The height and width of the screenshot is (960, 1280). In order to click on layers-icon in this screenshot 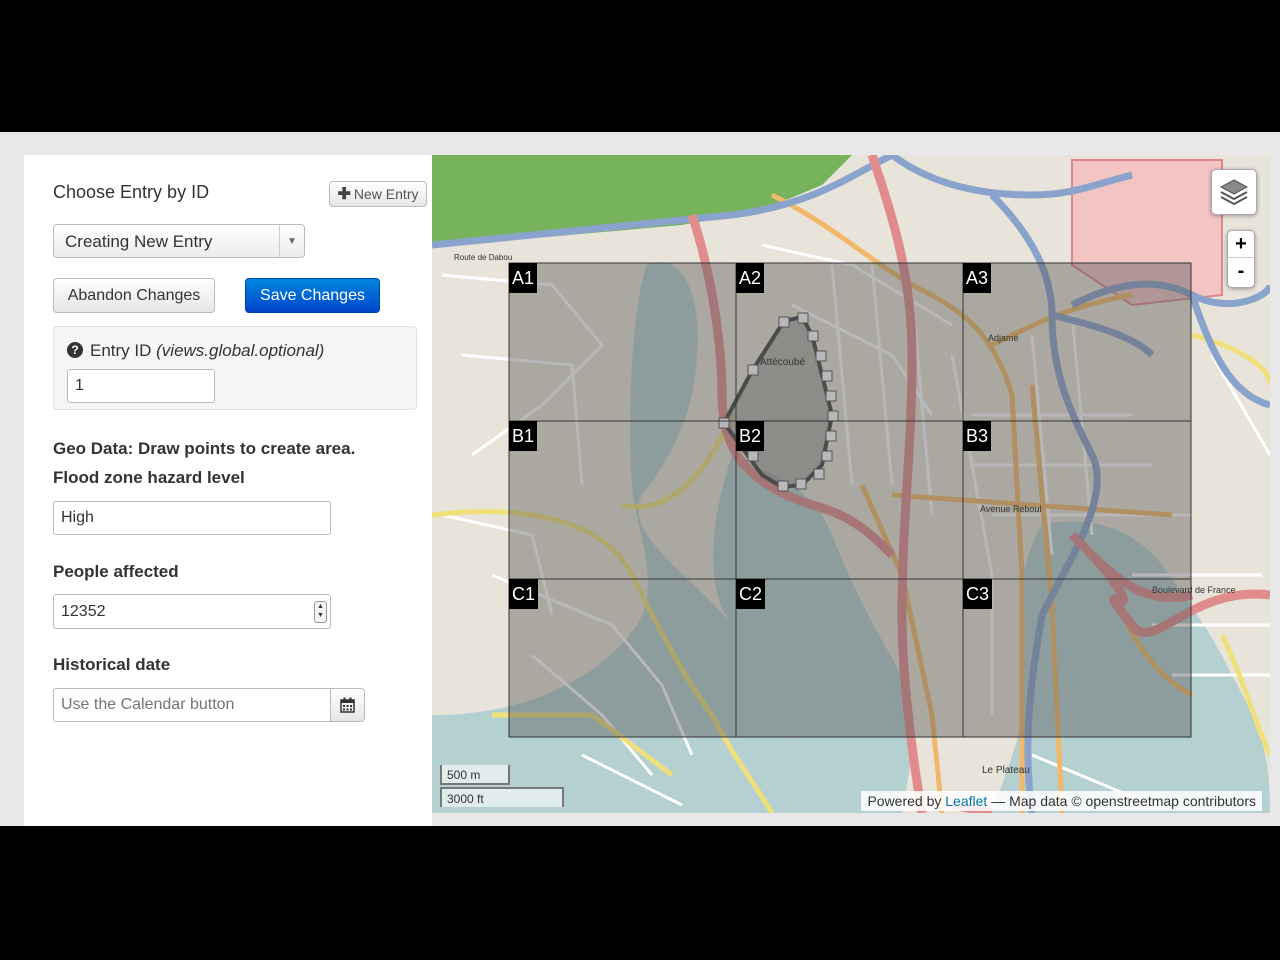, I will do `click(1234, 192)`.